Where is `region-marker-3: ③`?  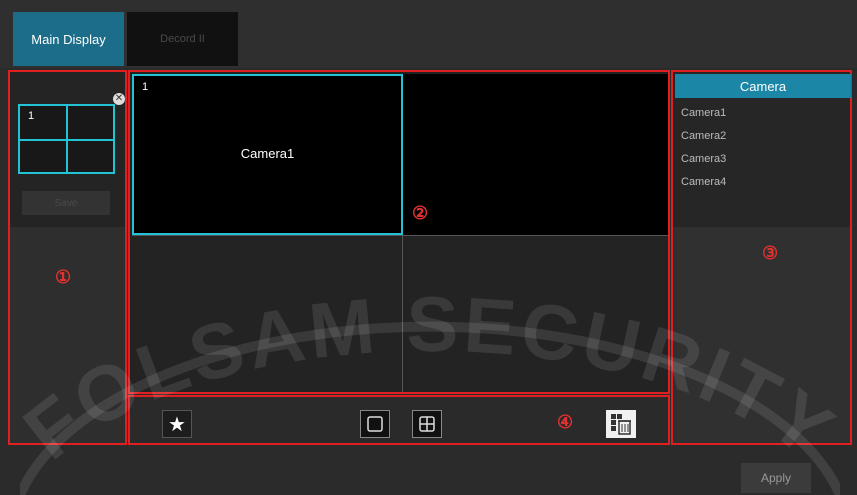
region-marker-3: ③ is located at coordinates (770, 253).